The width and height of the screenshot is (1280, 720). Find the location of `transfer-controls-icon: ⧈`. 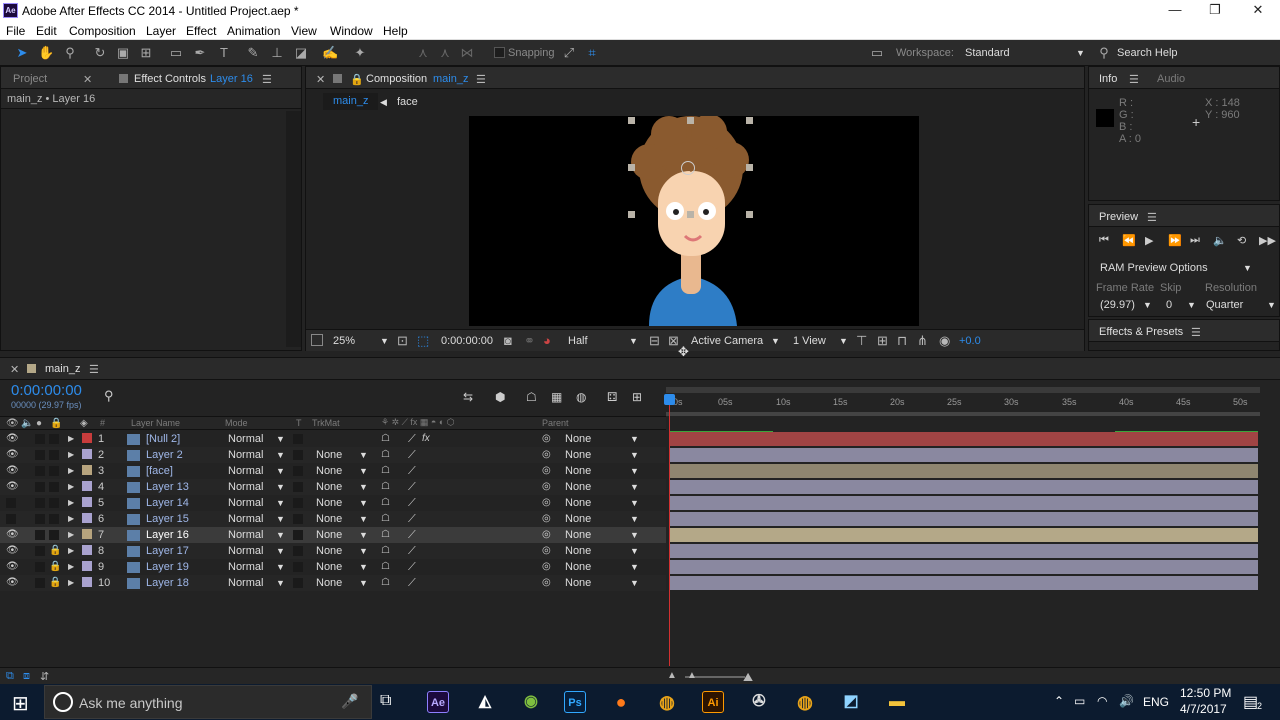

transfer-controls-icon: ⧈ is located at coordinates (26, 676).